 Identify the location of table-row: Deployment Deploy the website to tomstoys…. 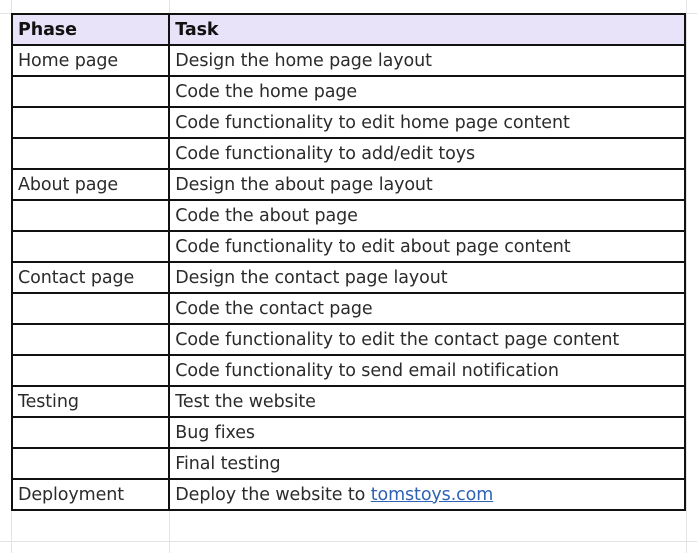
(348, 494).